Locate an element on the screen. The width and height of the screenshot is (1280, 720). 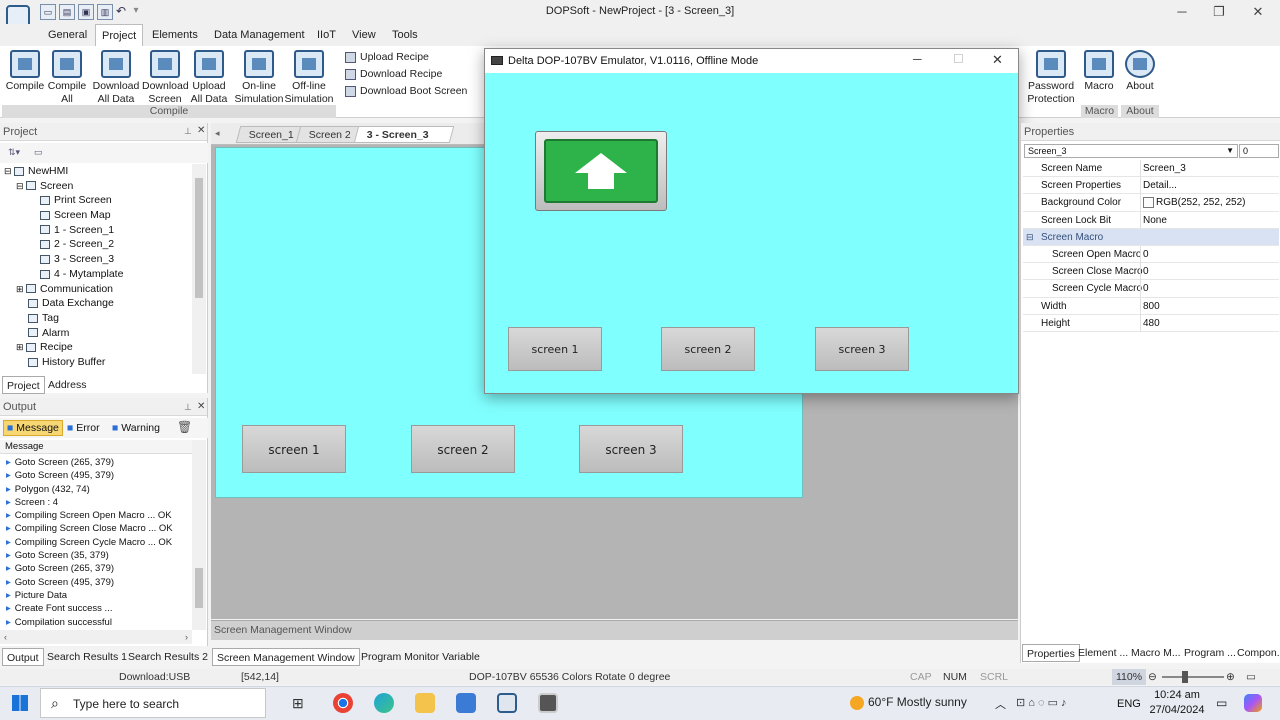
download-app-icon is located at coordinates (466, 703).